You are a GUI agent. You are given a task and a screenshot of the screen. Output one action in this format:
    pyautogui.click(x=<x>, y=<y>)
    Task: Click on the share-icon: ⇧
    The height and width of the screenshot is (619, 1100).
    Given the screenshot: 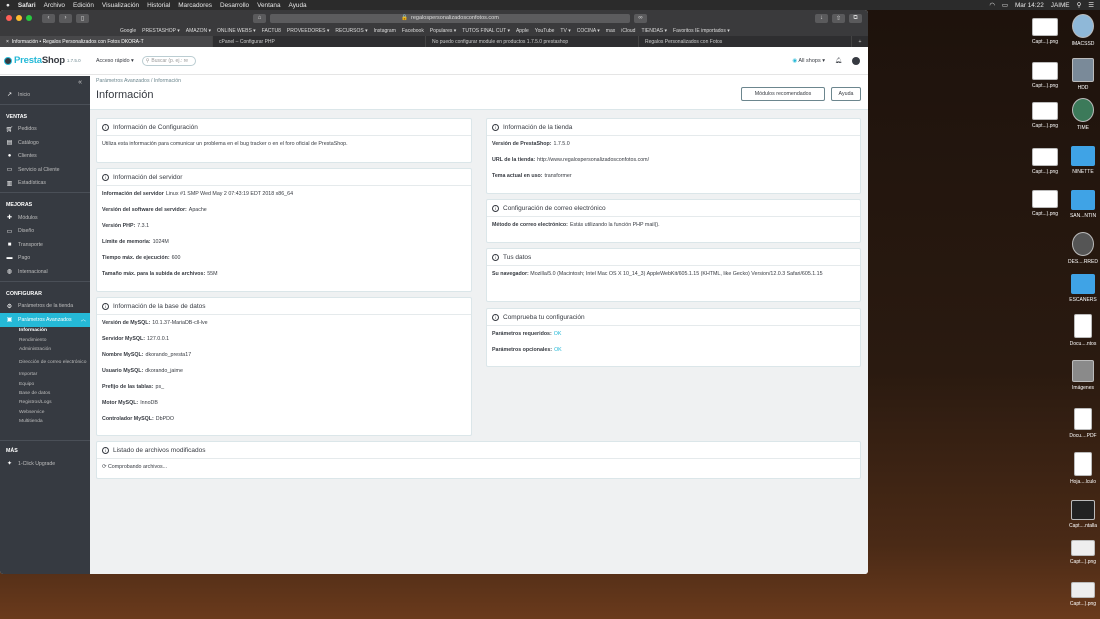 What is the action you would take?
    pyautogui.click(x=838, y=18)
    